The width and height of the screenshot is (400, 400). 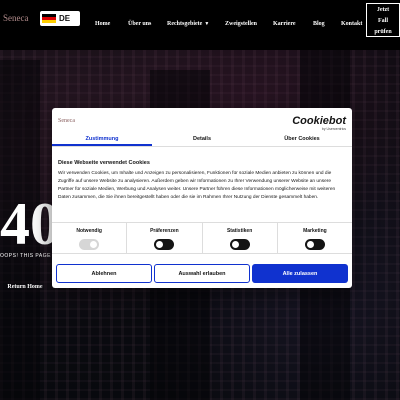 What do you see at coordinates (383, 10) in the screenshot?
I see `cta-line: Jetzt` at bounding box center [383, 10].